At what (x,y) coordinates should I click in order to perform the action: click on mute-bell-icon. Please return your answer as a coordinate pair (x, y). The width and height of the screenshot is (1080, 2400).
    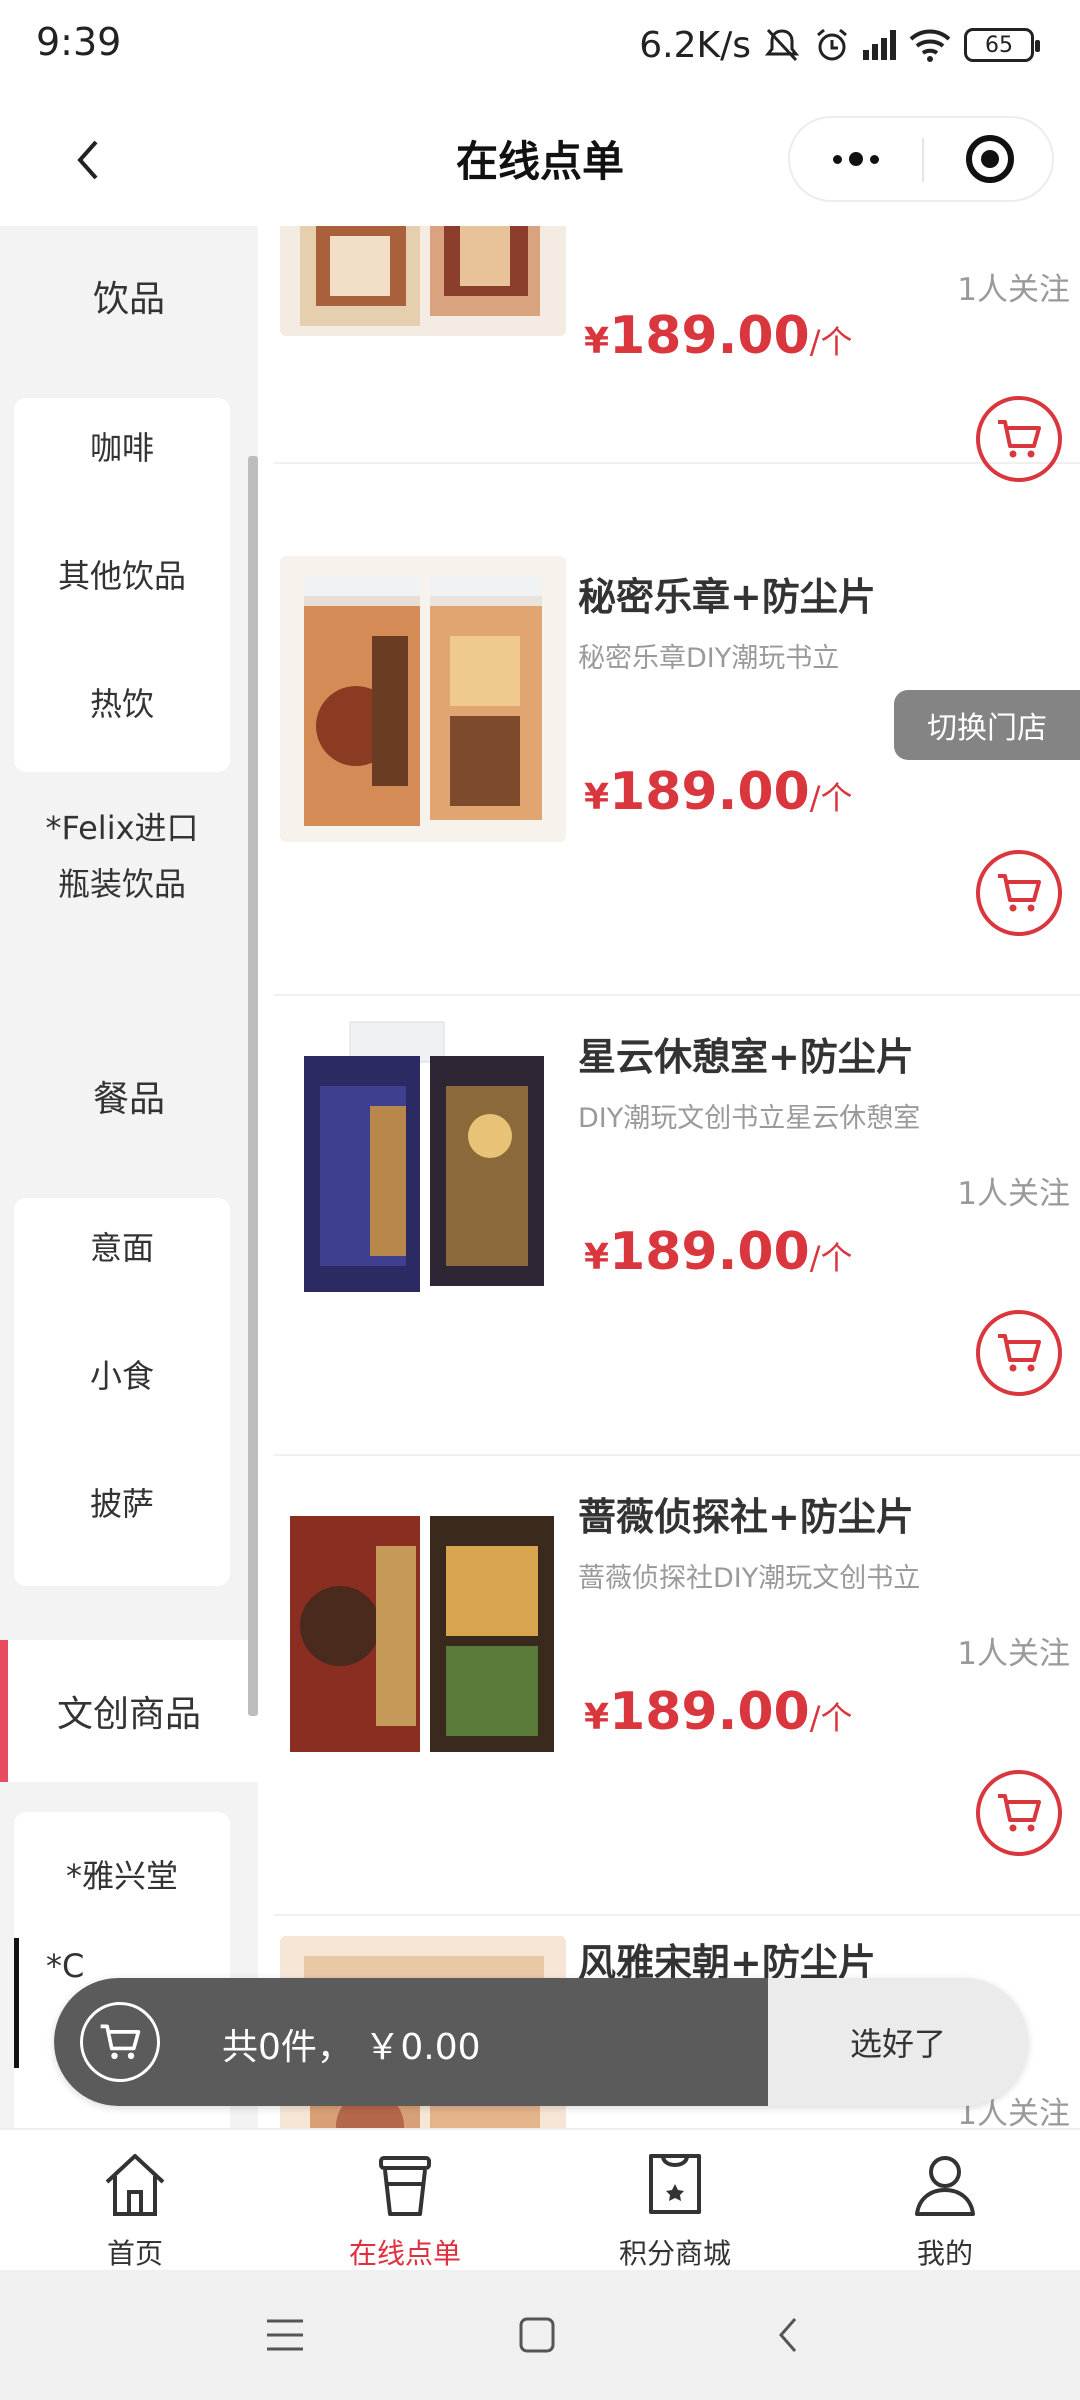
    Looking at the image, I should click on (782, 45).